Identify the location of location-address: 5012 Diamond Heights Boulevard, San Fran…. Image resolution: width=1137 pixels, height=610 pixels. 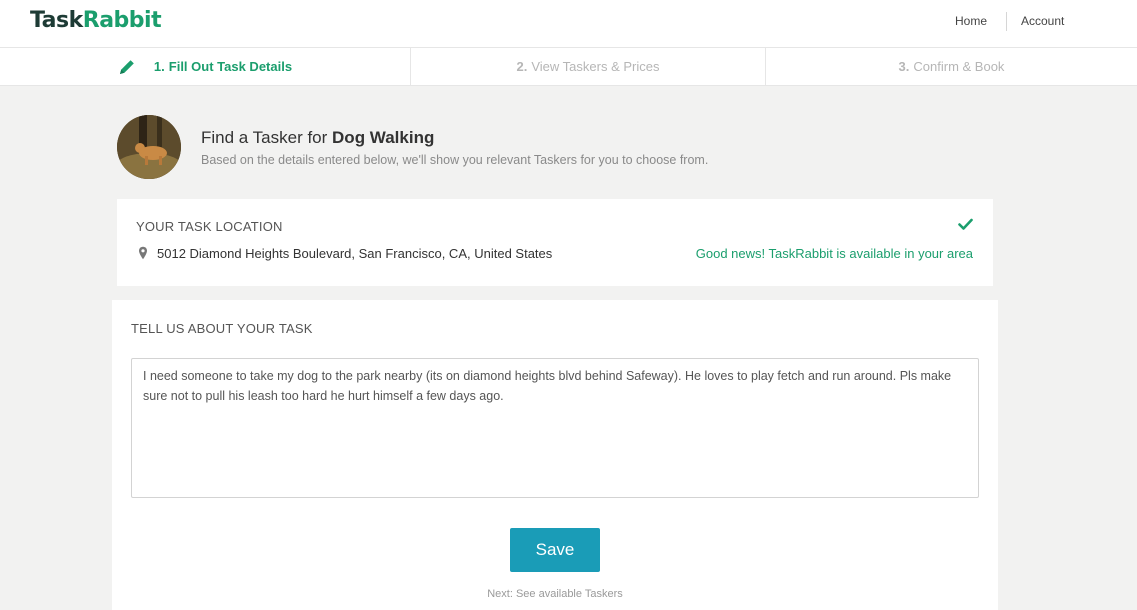
(354, 253).